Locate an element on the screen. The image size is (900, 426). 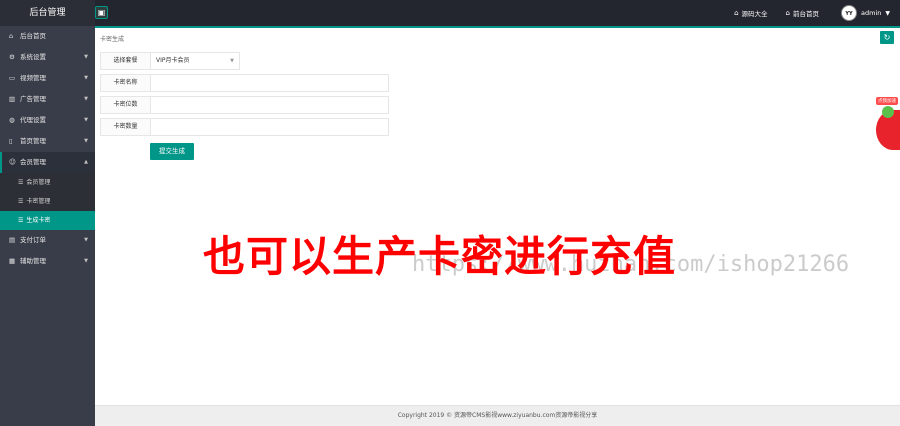
form-row-card-count: 卡密数量 is located at coordinates (244, 127).